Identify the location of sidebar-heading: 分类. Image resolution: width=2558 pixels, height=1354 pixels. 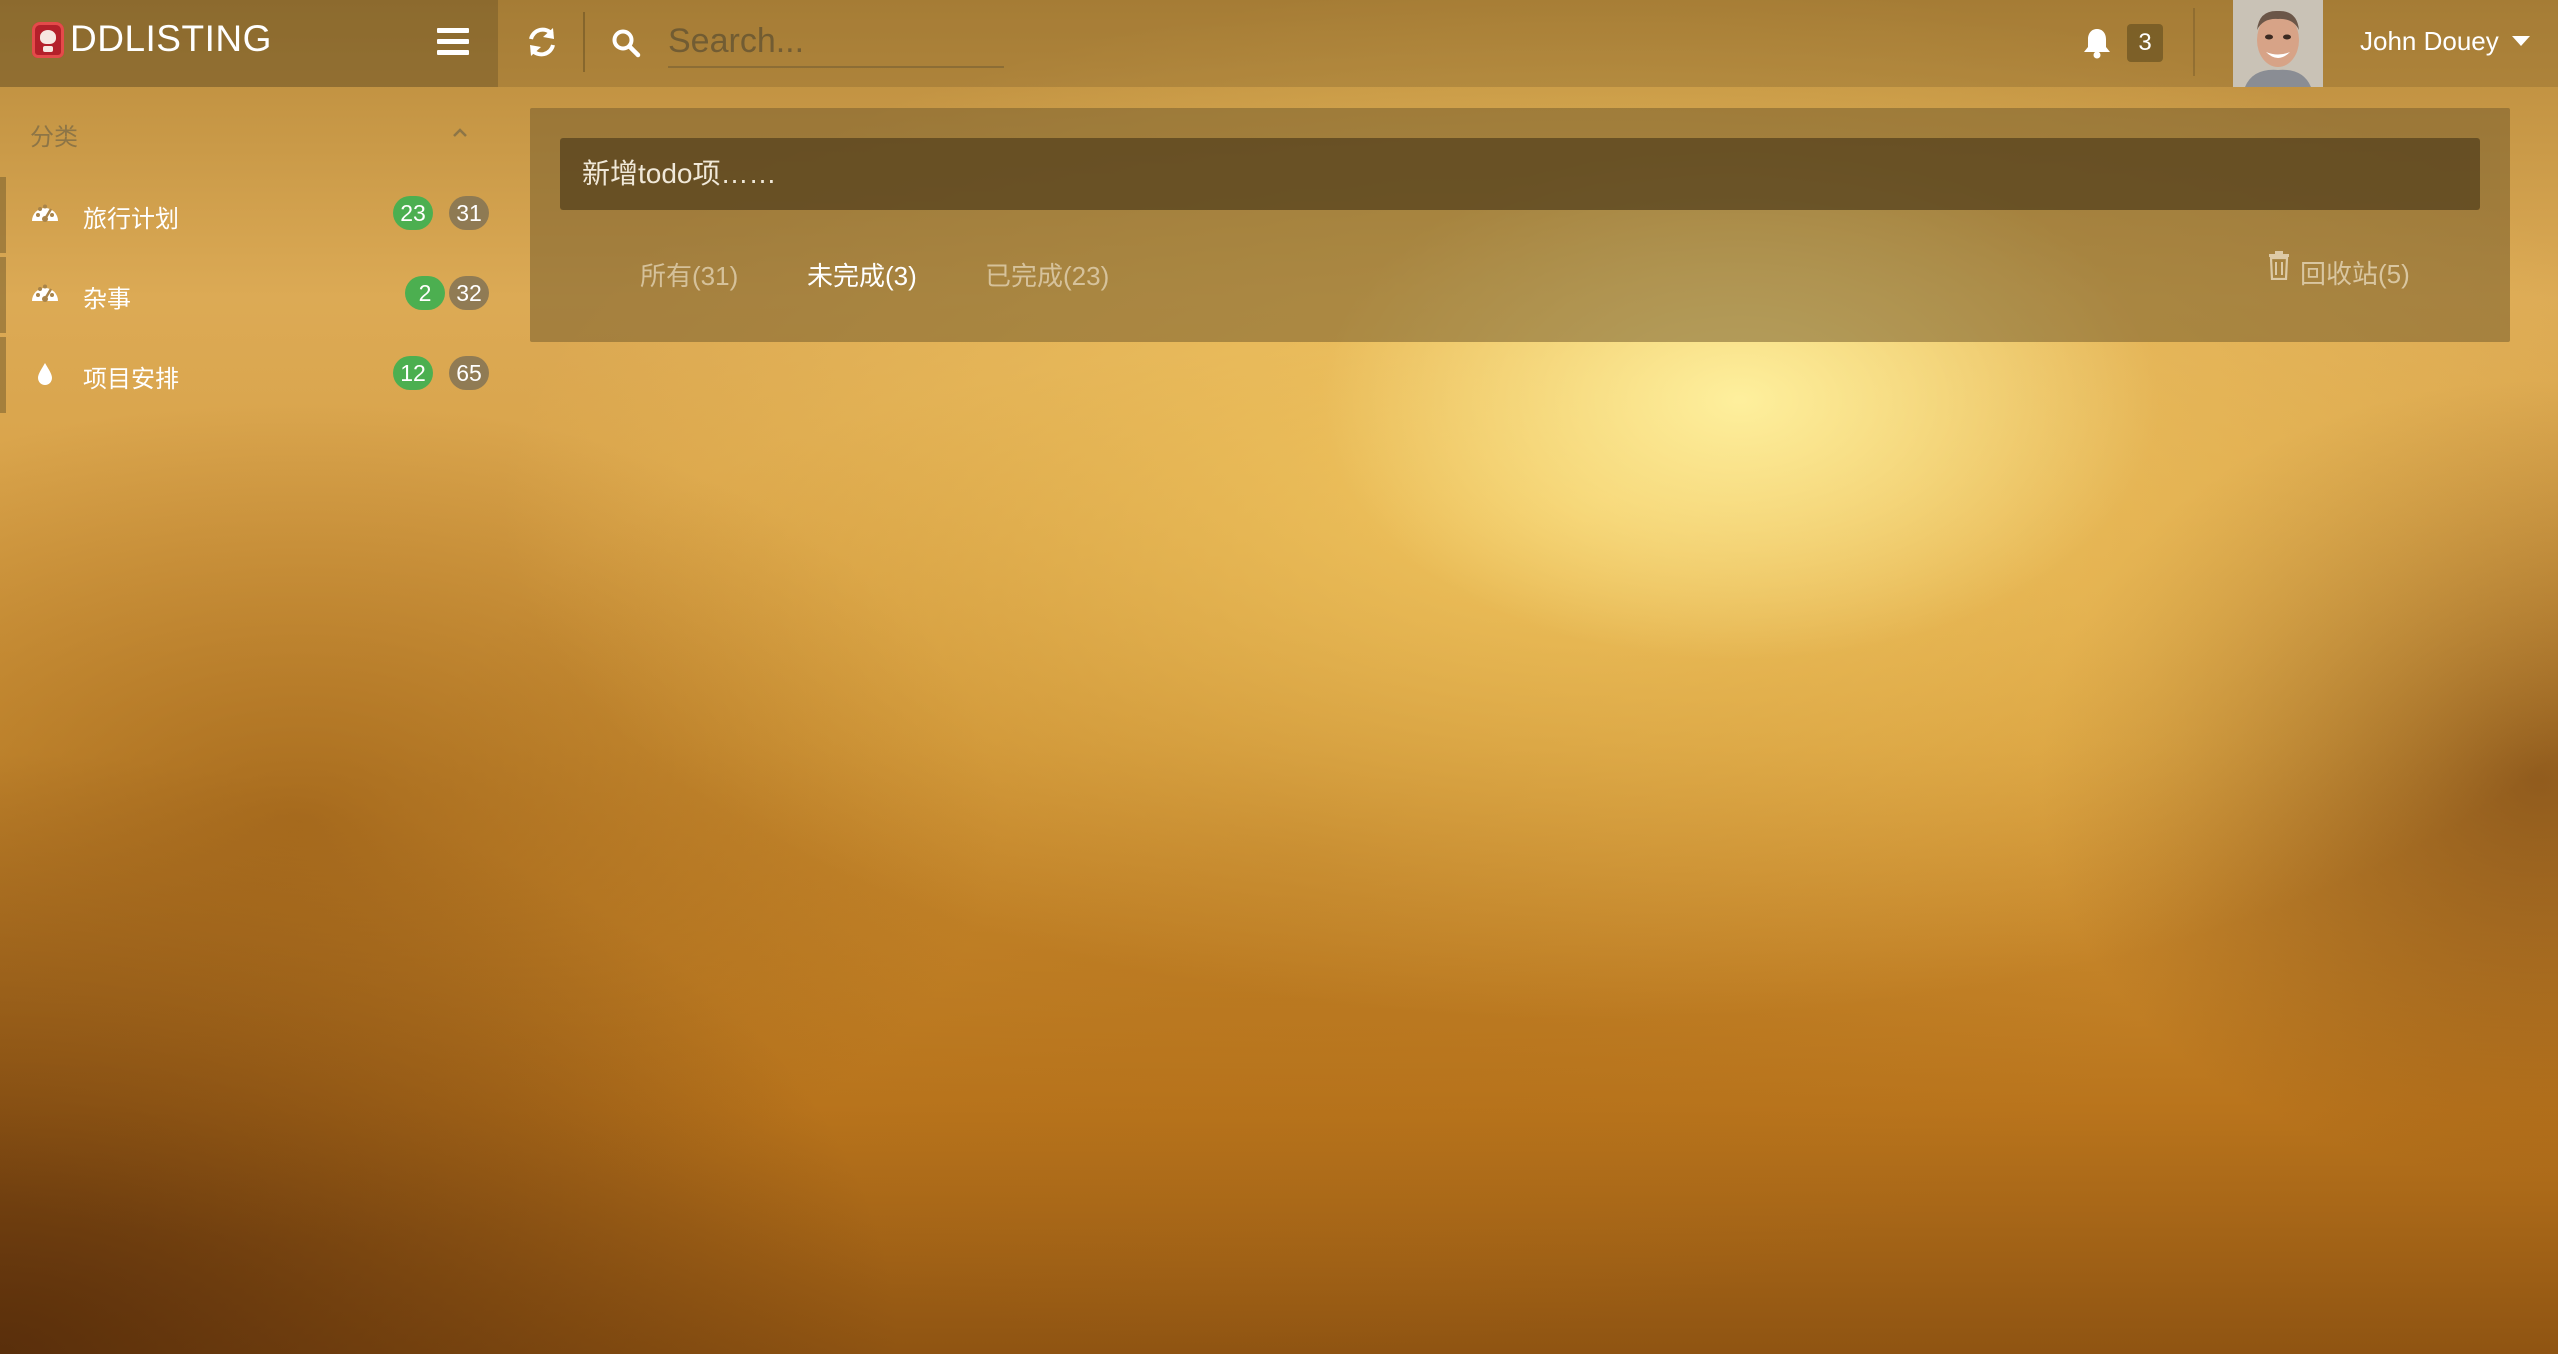
(54, 137).